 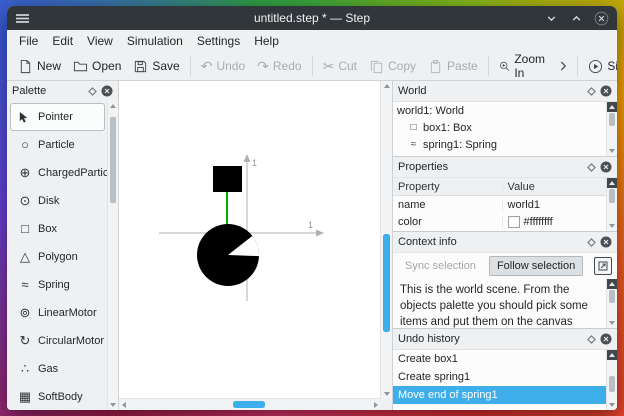 I want to click on properties-scrollbar, so click(x=611, y=204).